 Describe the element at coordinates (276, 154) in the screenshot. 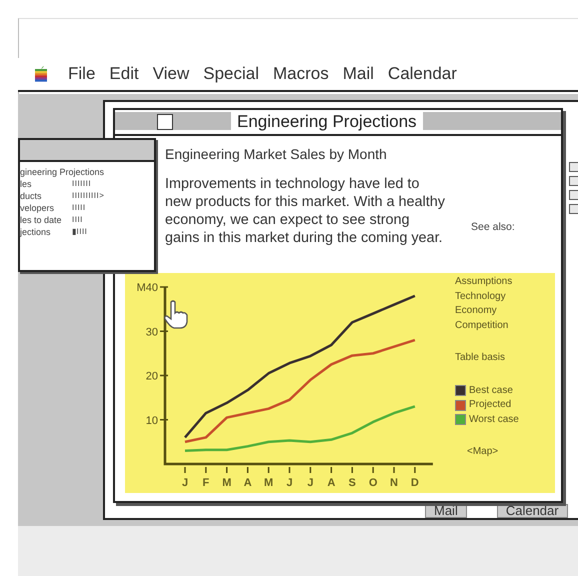

I see `section-heading: Engineering Market Sales by Month` at that location.